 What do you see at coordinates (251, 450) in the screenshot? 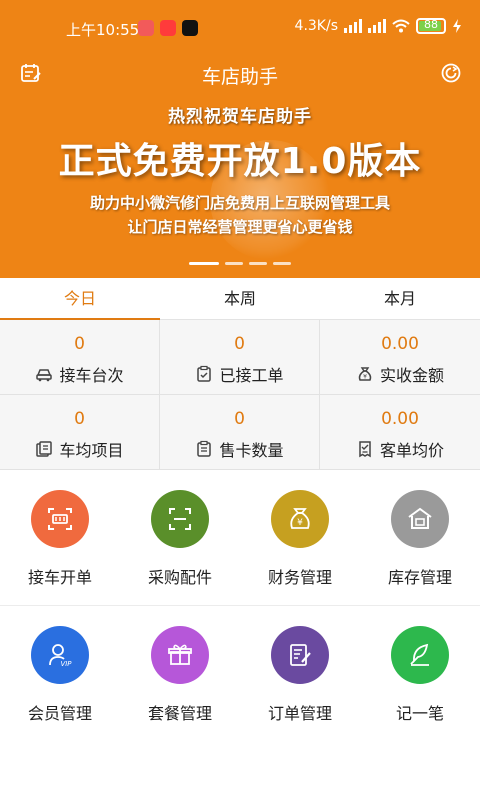
I see `stat-label: 售卡数量` at bounding box center [251, 450].